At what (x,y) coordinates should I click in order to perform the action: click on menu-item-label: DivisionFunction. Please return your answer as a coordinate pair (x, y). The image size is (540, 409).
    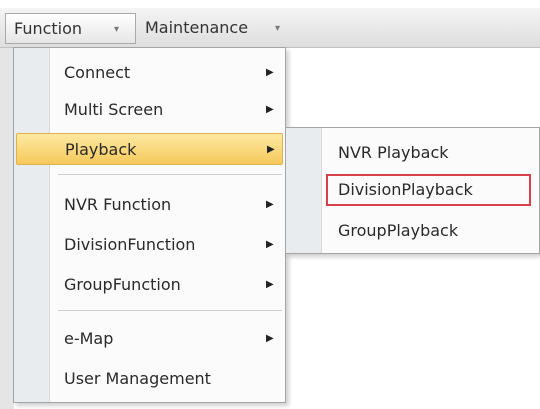
    Looking at the image, I should click on (130, 244).